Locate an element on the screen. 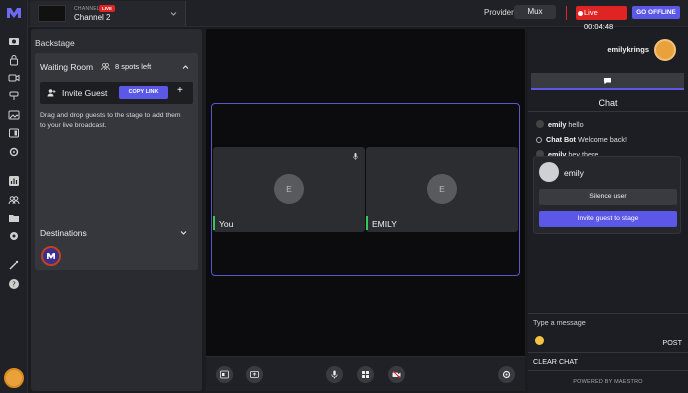 The height and width of the screenshot is (393, 688). go-offline-button: GO OFFLINE is located at coordinates (656, 12).